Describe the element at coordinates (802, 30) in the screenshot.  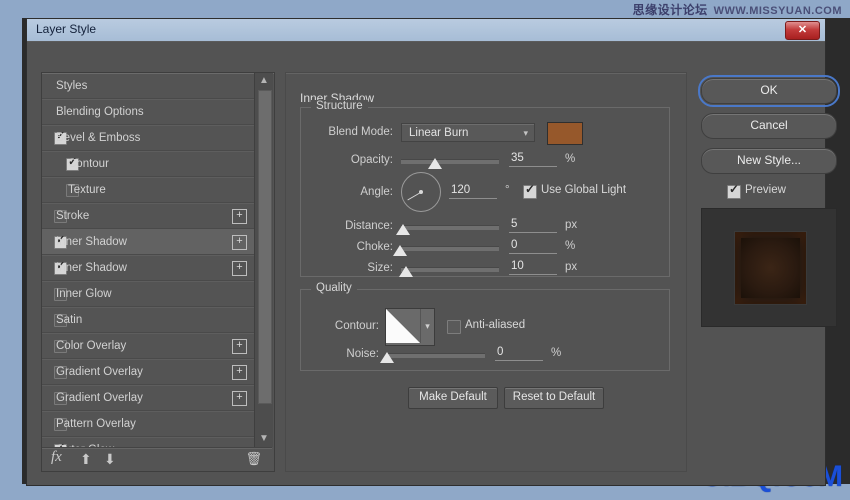
I see `close-icon: ✕` at that location.